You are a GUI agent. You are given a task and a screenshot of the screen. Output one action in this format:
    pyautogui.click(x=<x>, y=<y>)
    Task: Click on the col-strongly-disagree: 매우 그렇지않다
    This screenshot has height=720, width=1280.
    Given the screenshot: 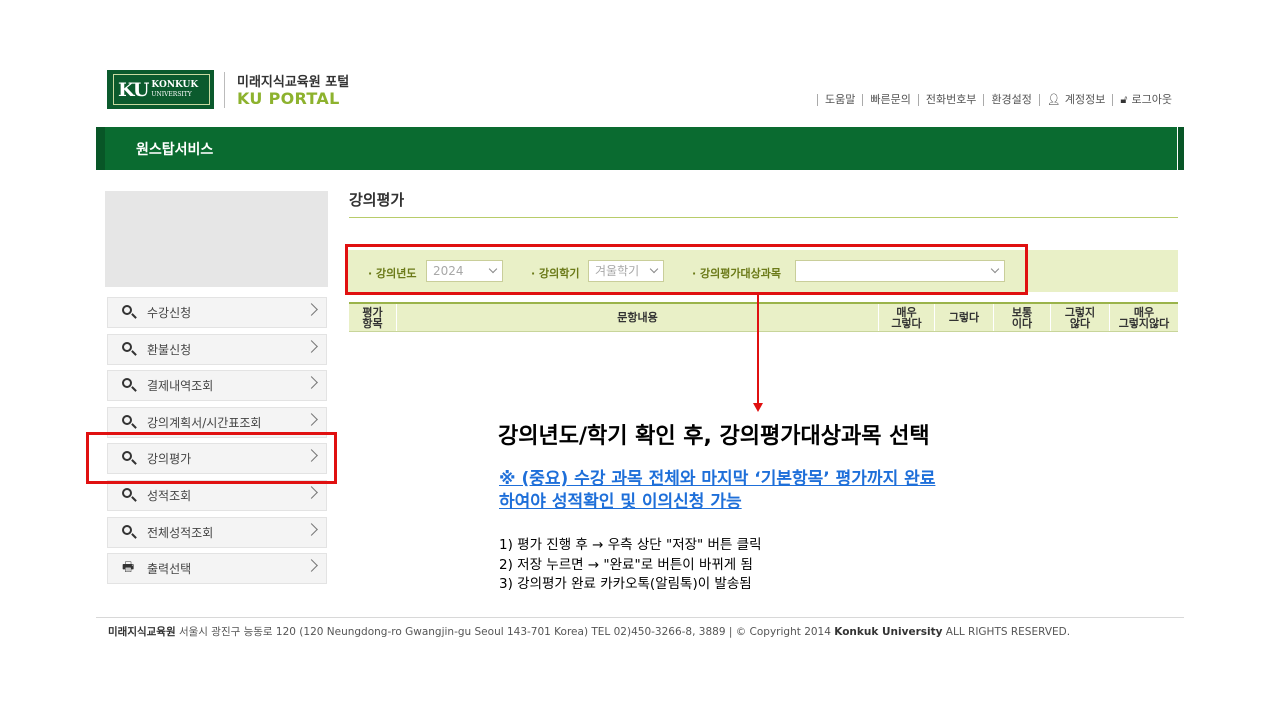 What is the action you would take?
    pyautogui.click(x=1144, y=317)
    